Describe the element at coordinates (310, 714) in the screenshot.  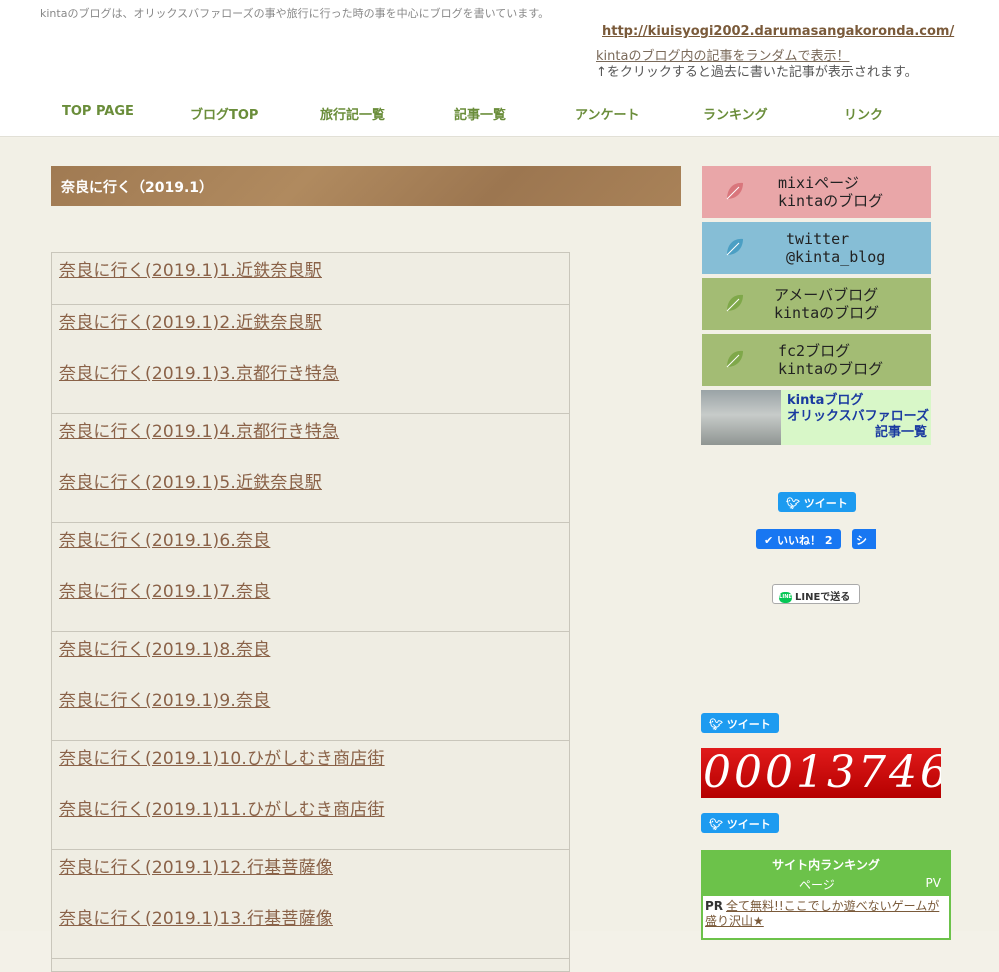
I see `article-link: 奈良に行く(2019.1)9.奈良` at that location.